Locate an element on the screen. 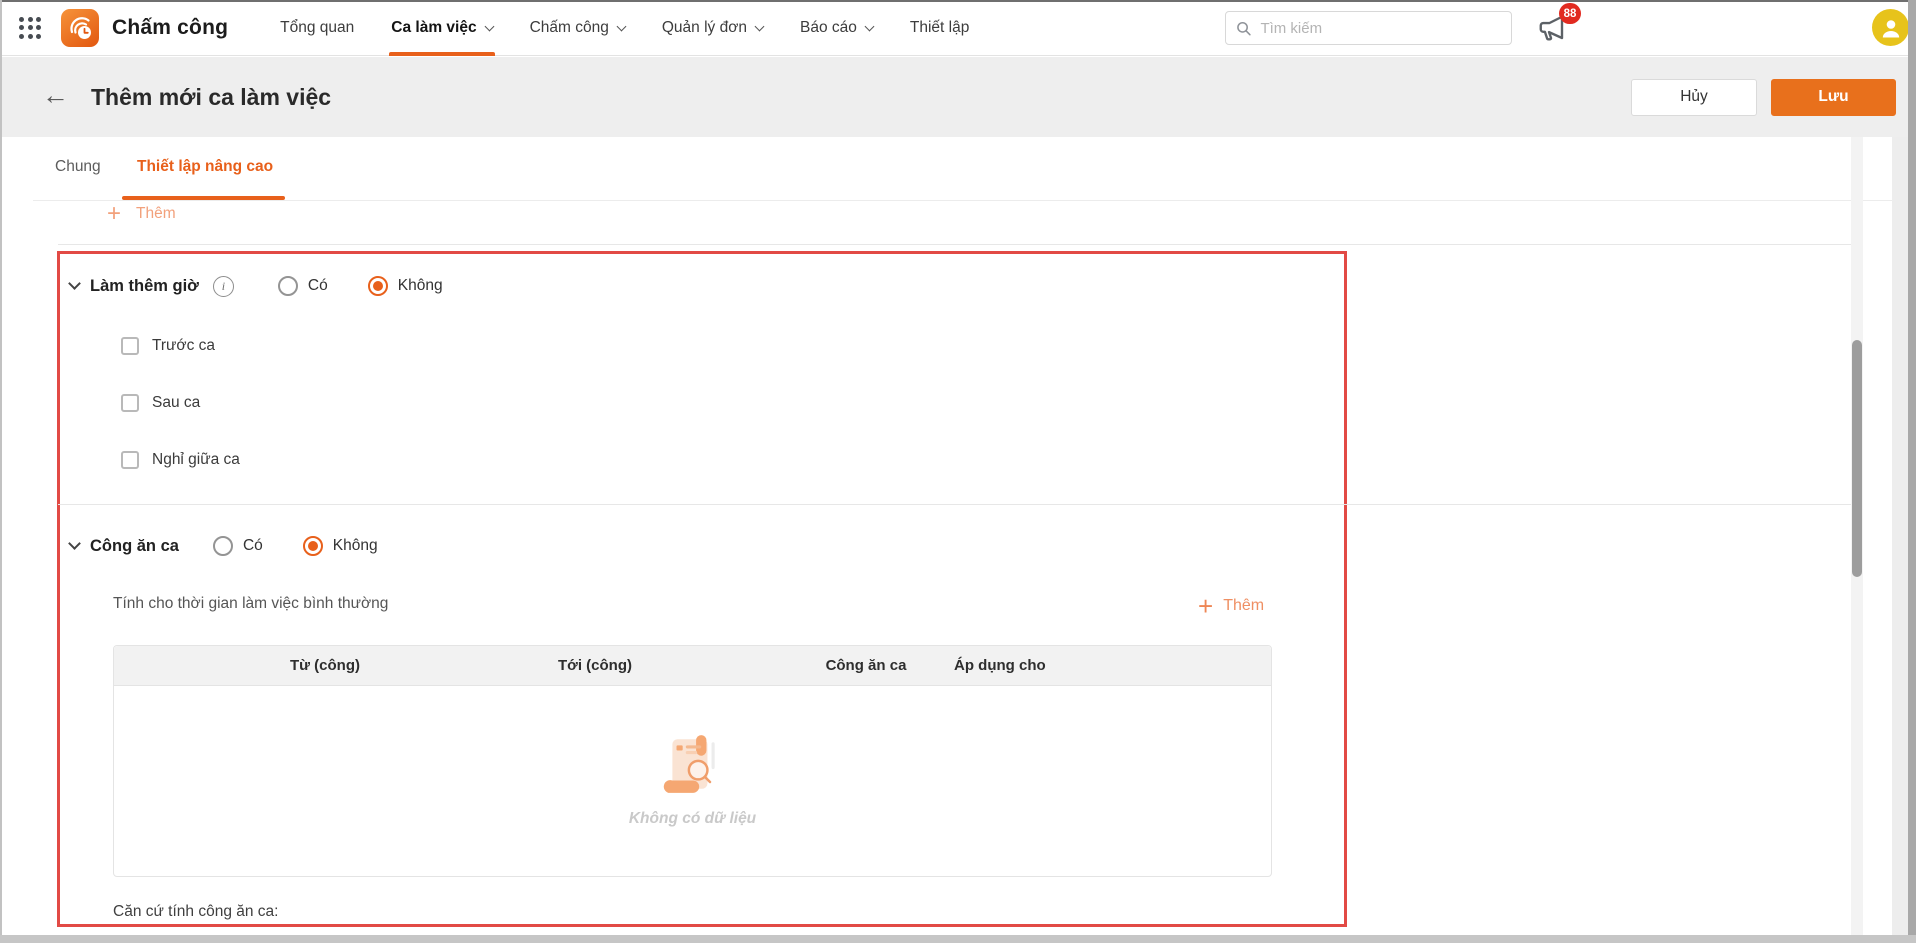  nav-item-quan-ly-don: Quản lý đơn is located at coordinates (712, 28).